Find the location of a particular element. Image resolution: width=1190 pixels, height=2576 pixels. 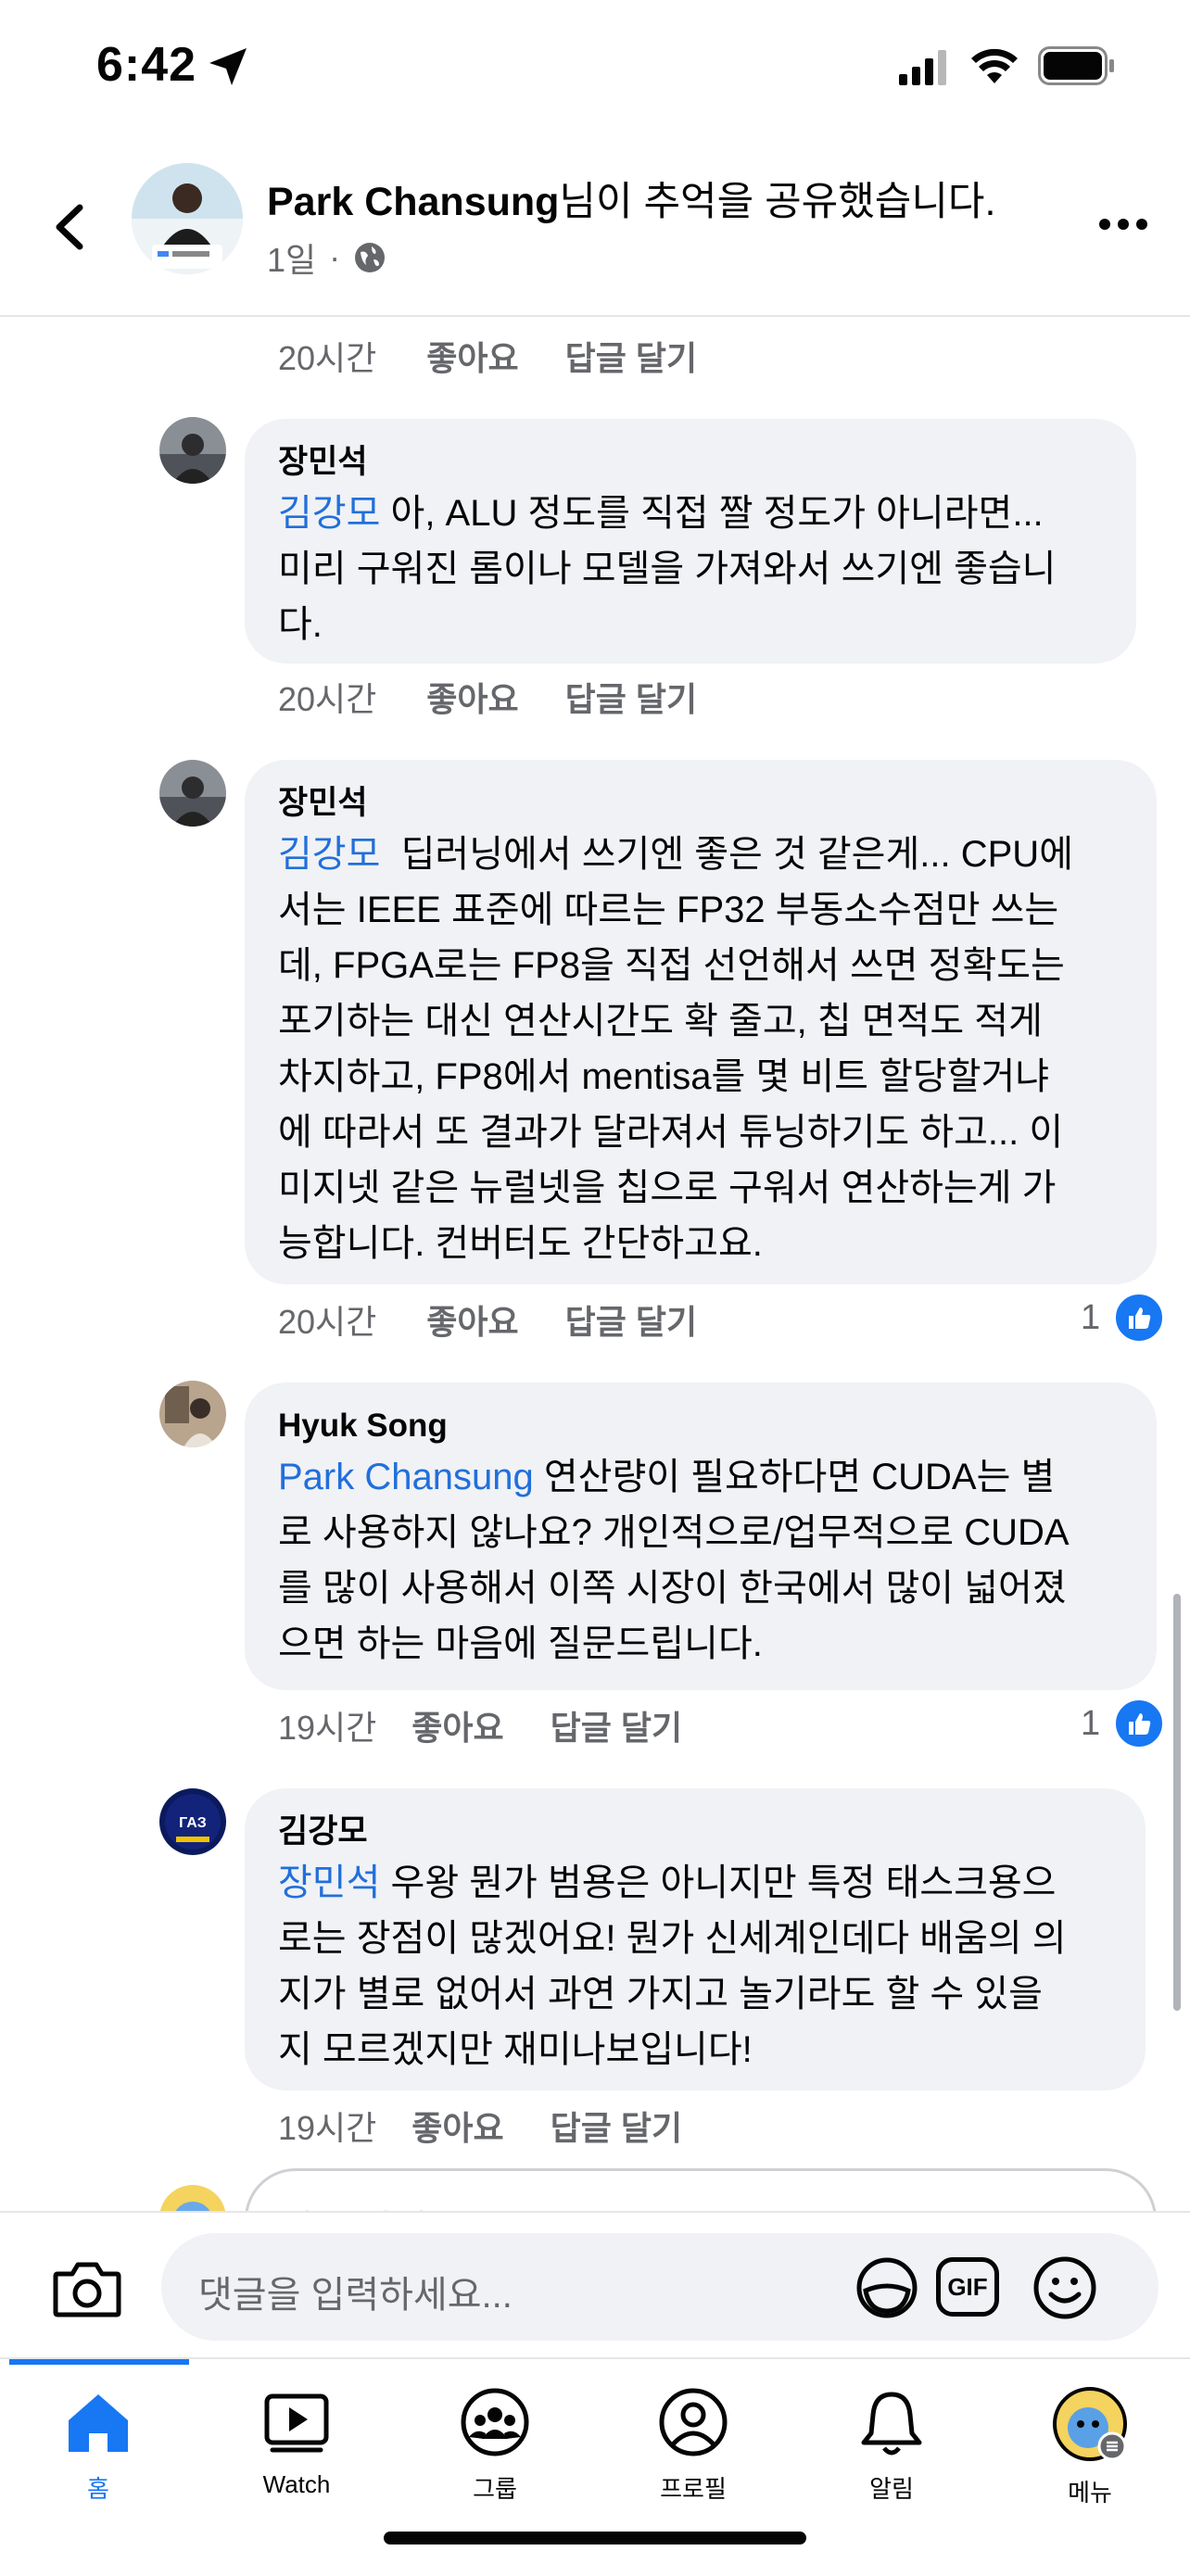

wifi-icon is located at coordinates (994, 65).